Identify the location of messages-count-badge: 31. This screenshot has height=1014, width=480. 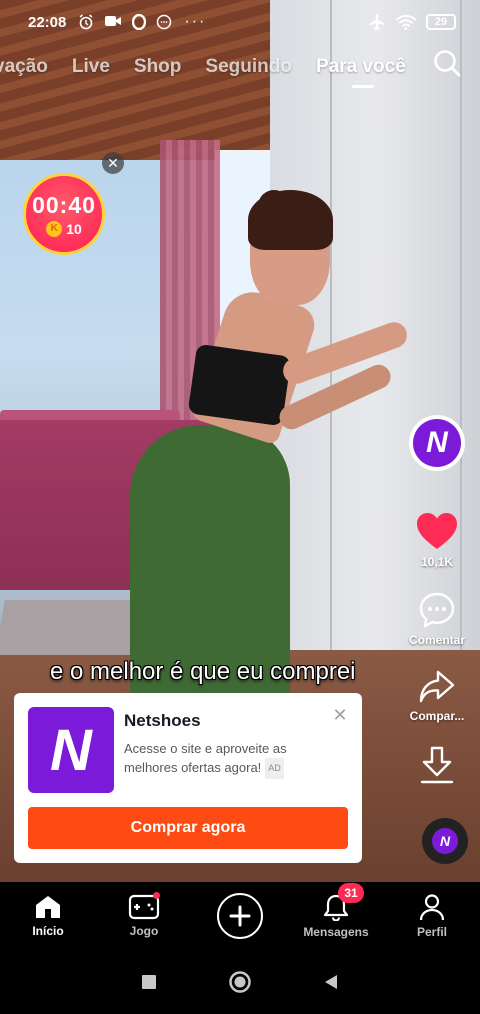
(351, 893).